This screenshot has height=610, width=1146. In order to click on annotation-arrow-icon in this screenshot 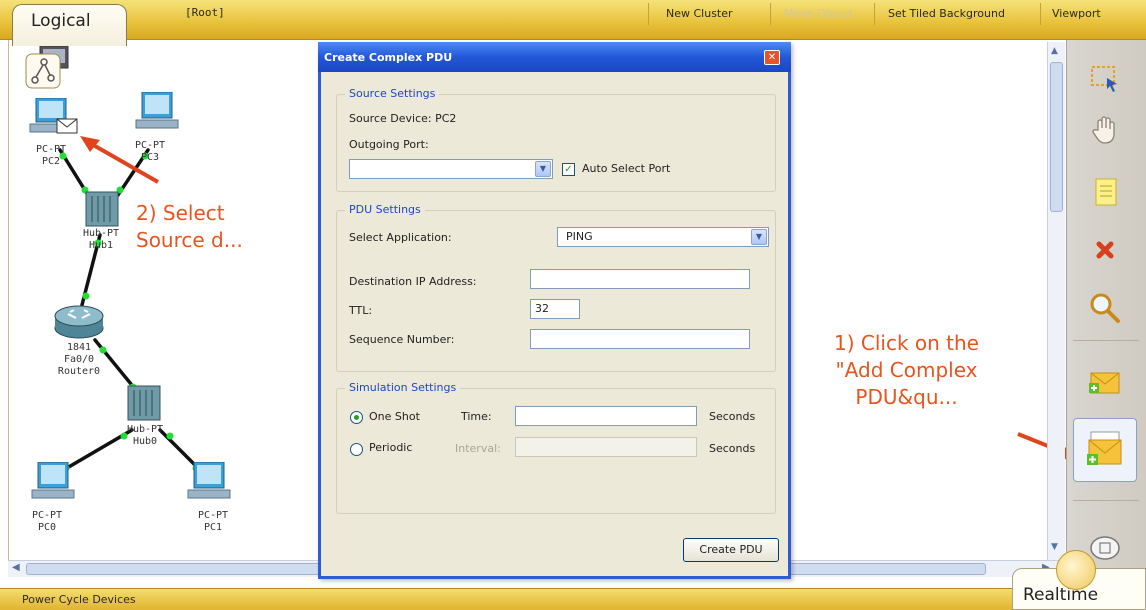, I will do `click(119, 160)`.